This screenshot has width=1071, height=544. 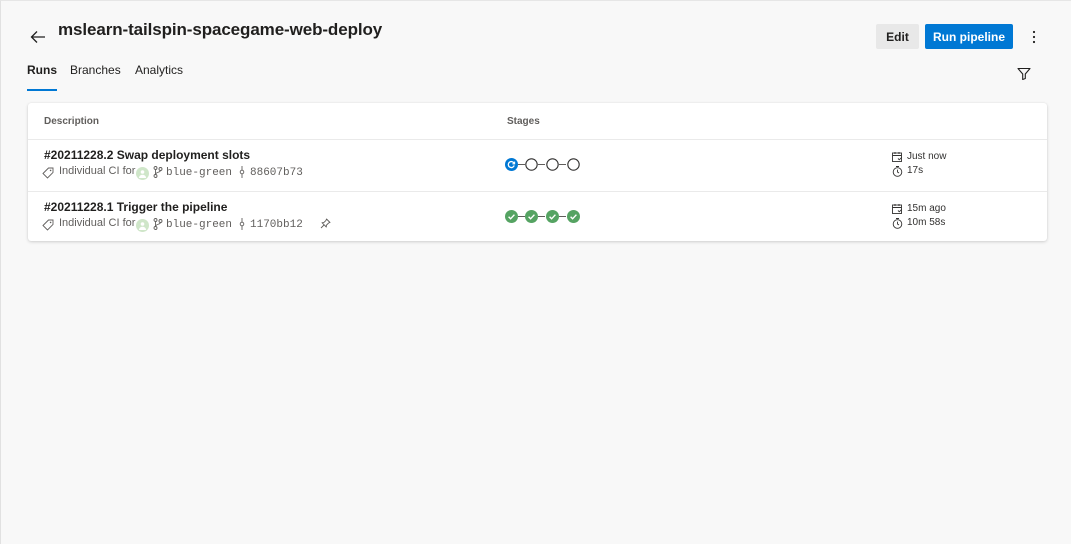 I want to click on tab-runs: Runs, so click(x=42, y=77).